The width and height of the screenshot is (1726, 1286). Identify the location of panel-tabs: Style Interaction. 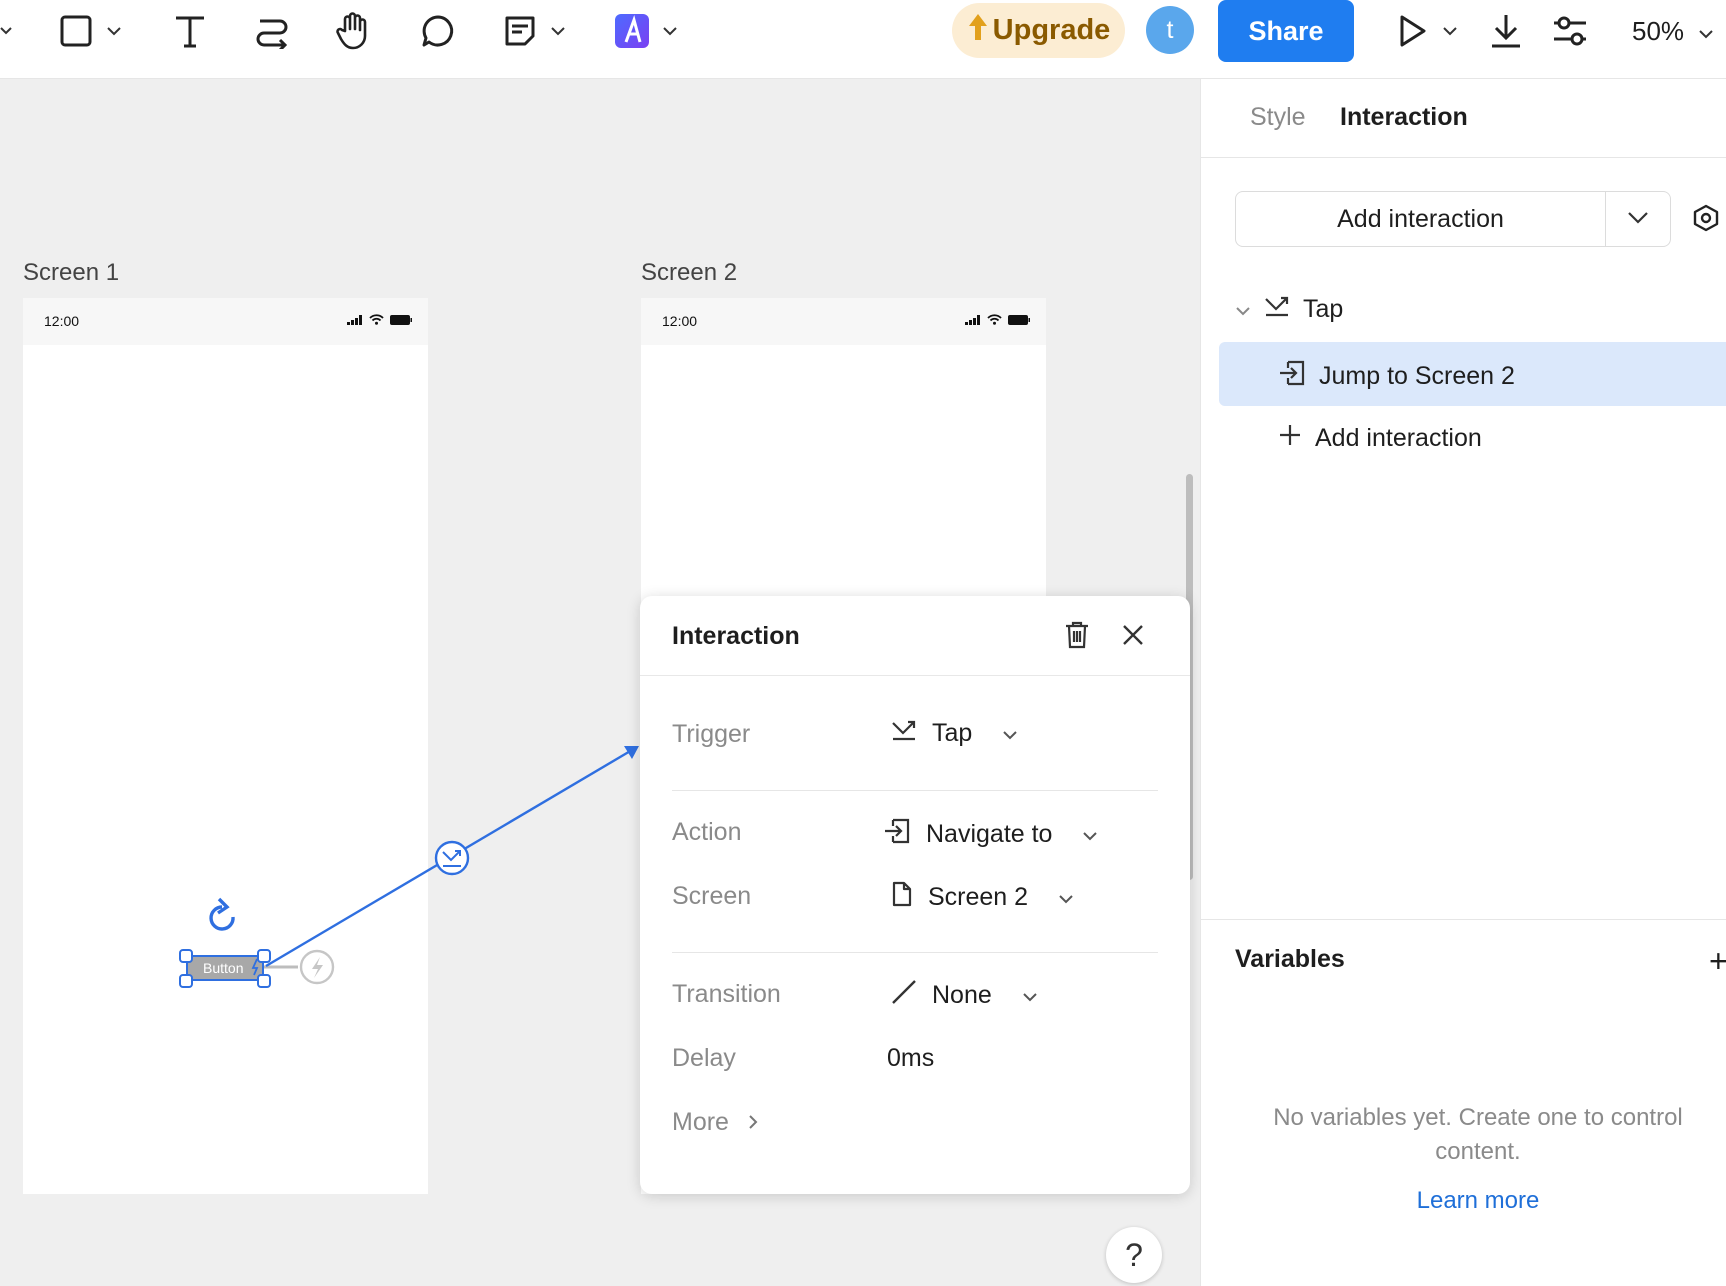
(1463, 118).